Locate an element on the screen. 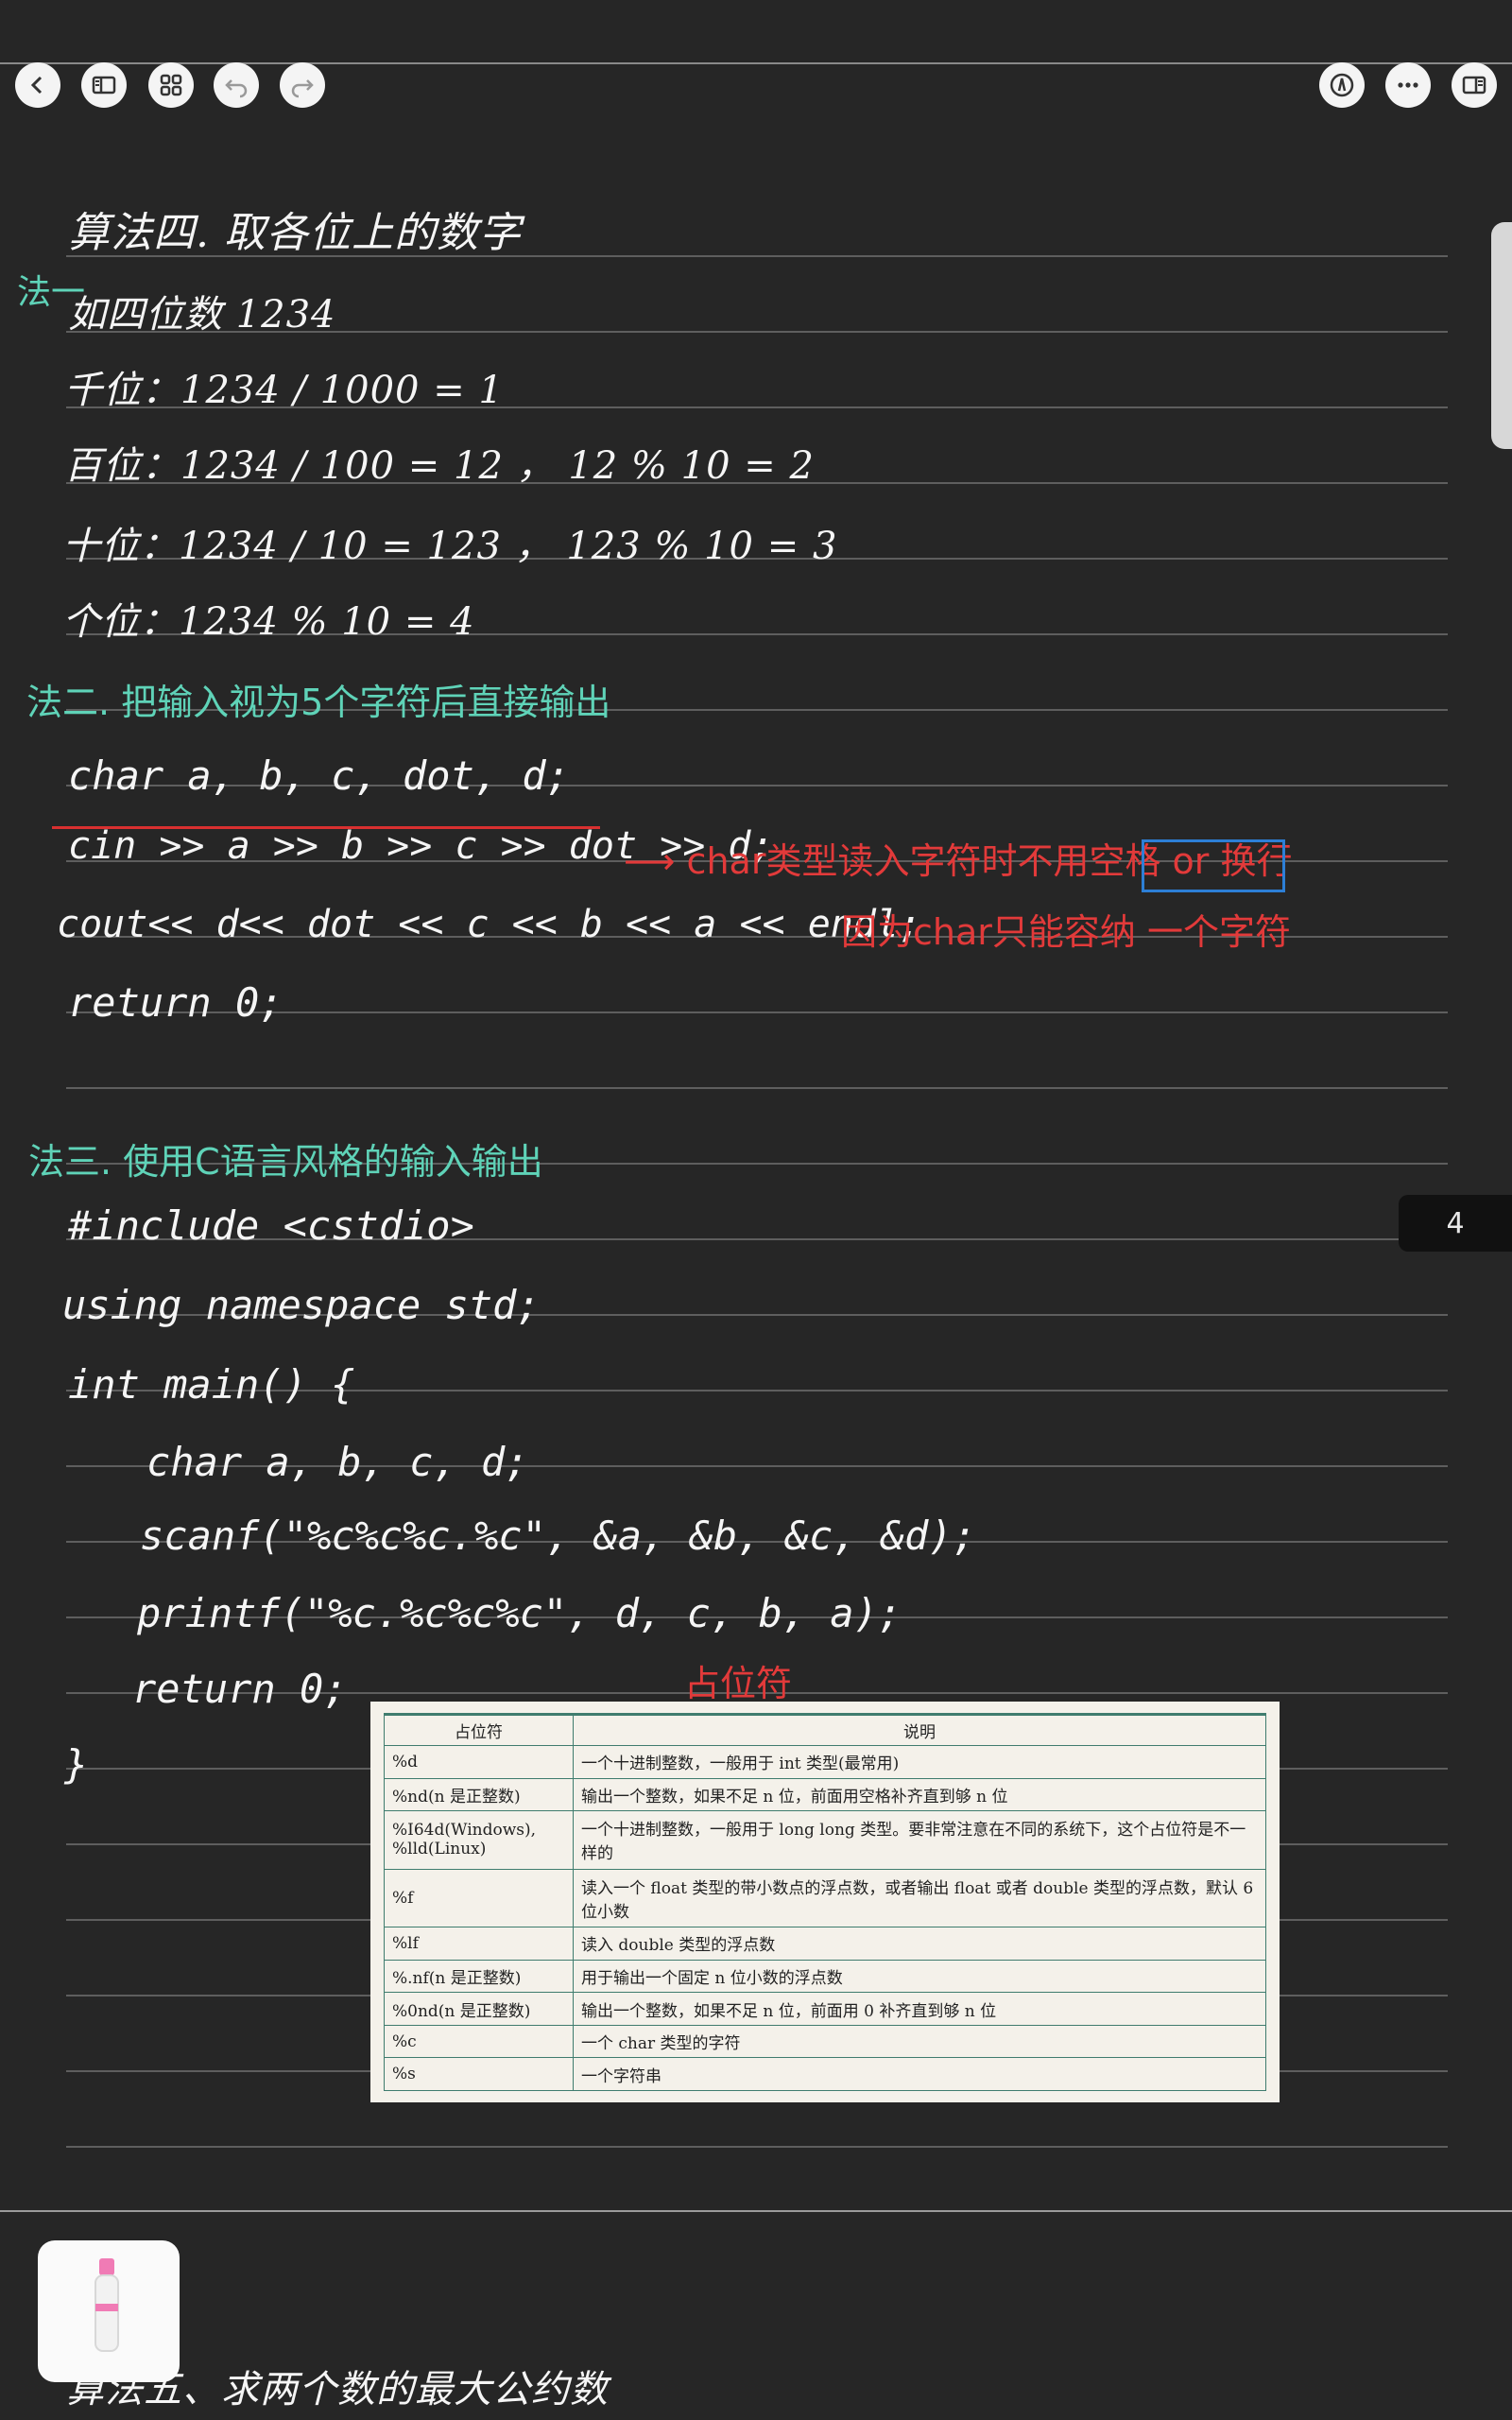 The image size is (1512, 2420). section-title: 算法四. 取各位上的数字 is located at coordinates (295, 233).